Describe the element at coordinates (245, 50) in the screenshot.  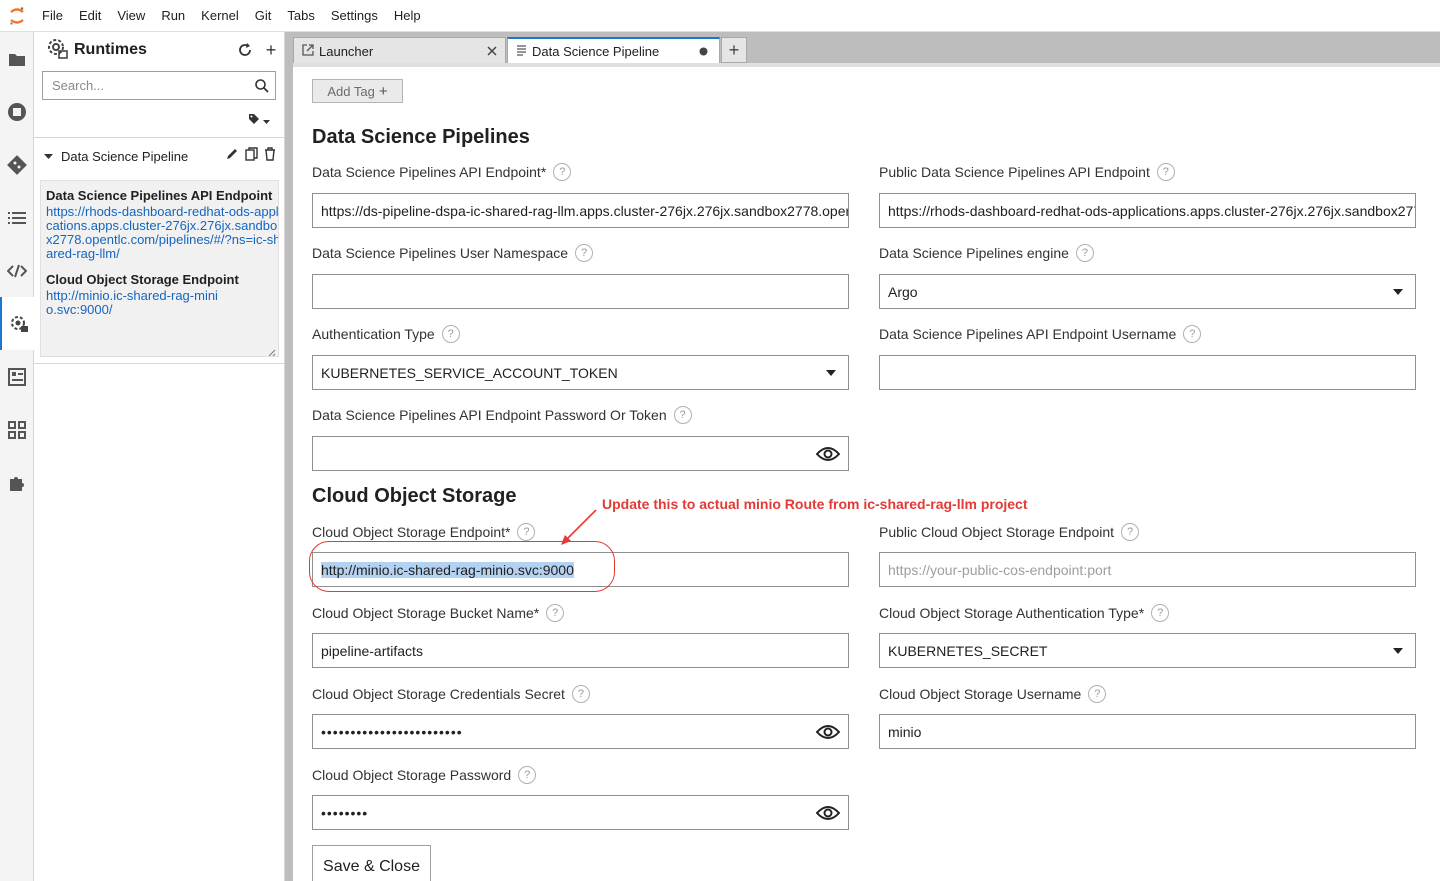
I see `refresh-button` at that location.